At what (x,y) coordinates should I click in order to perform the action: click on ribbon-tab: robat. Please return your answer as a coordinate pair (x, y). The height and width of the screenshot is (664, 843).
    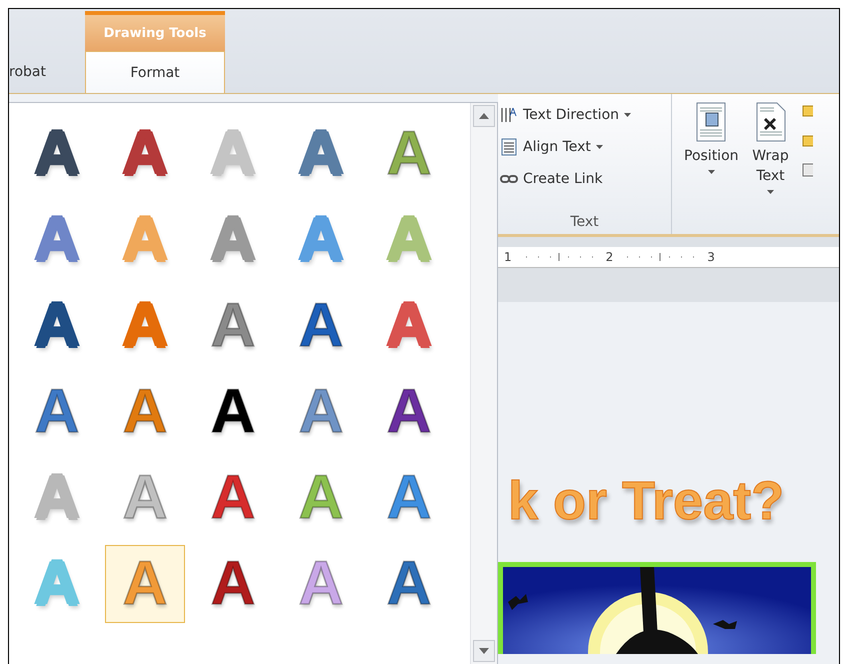
    Looking at the image, I should click on (47, 72).